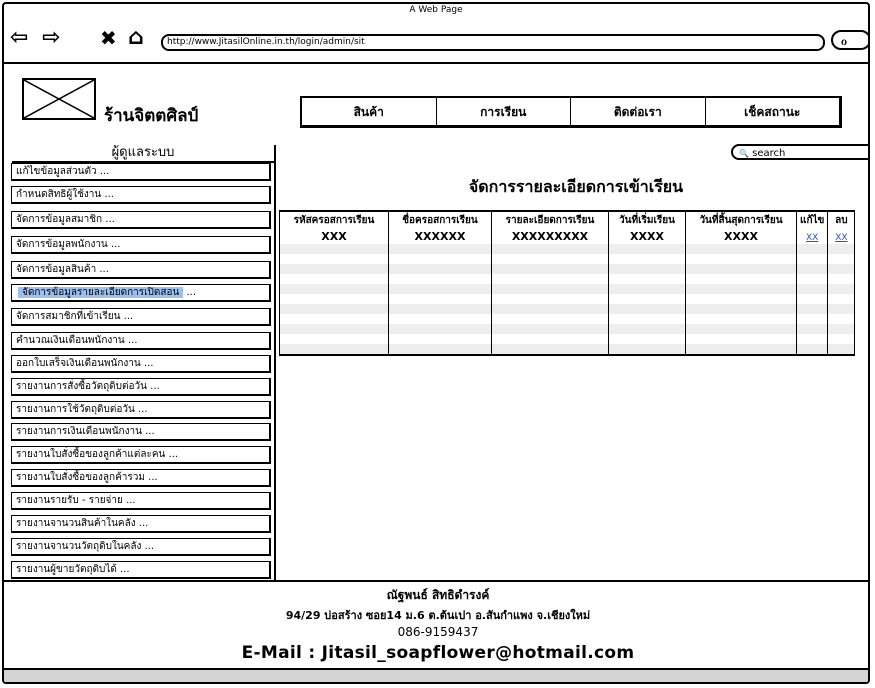 The width and height of the screenshot is (875, 688). Describe the element at coordinates (436, 10) in the screenshot. I see `window-title: A Web Page` at that location.